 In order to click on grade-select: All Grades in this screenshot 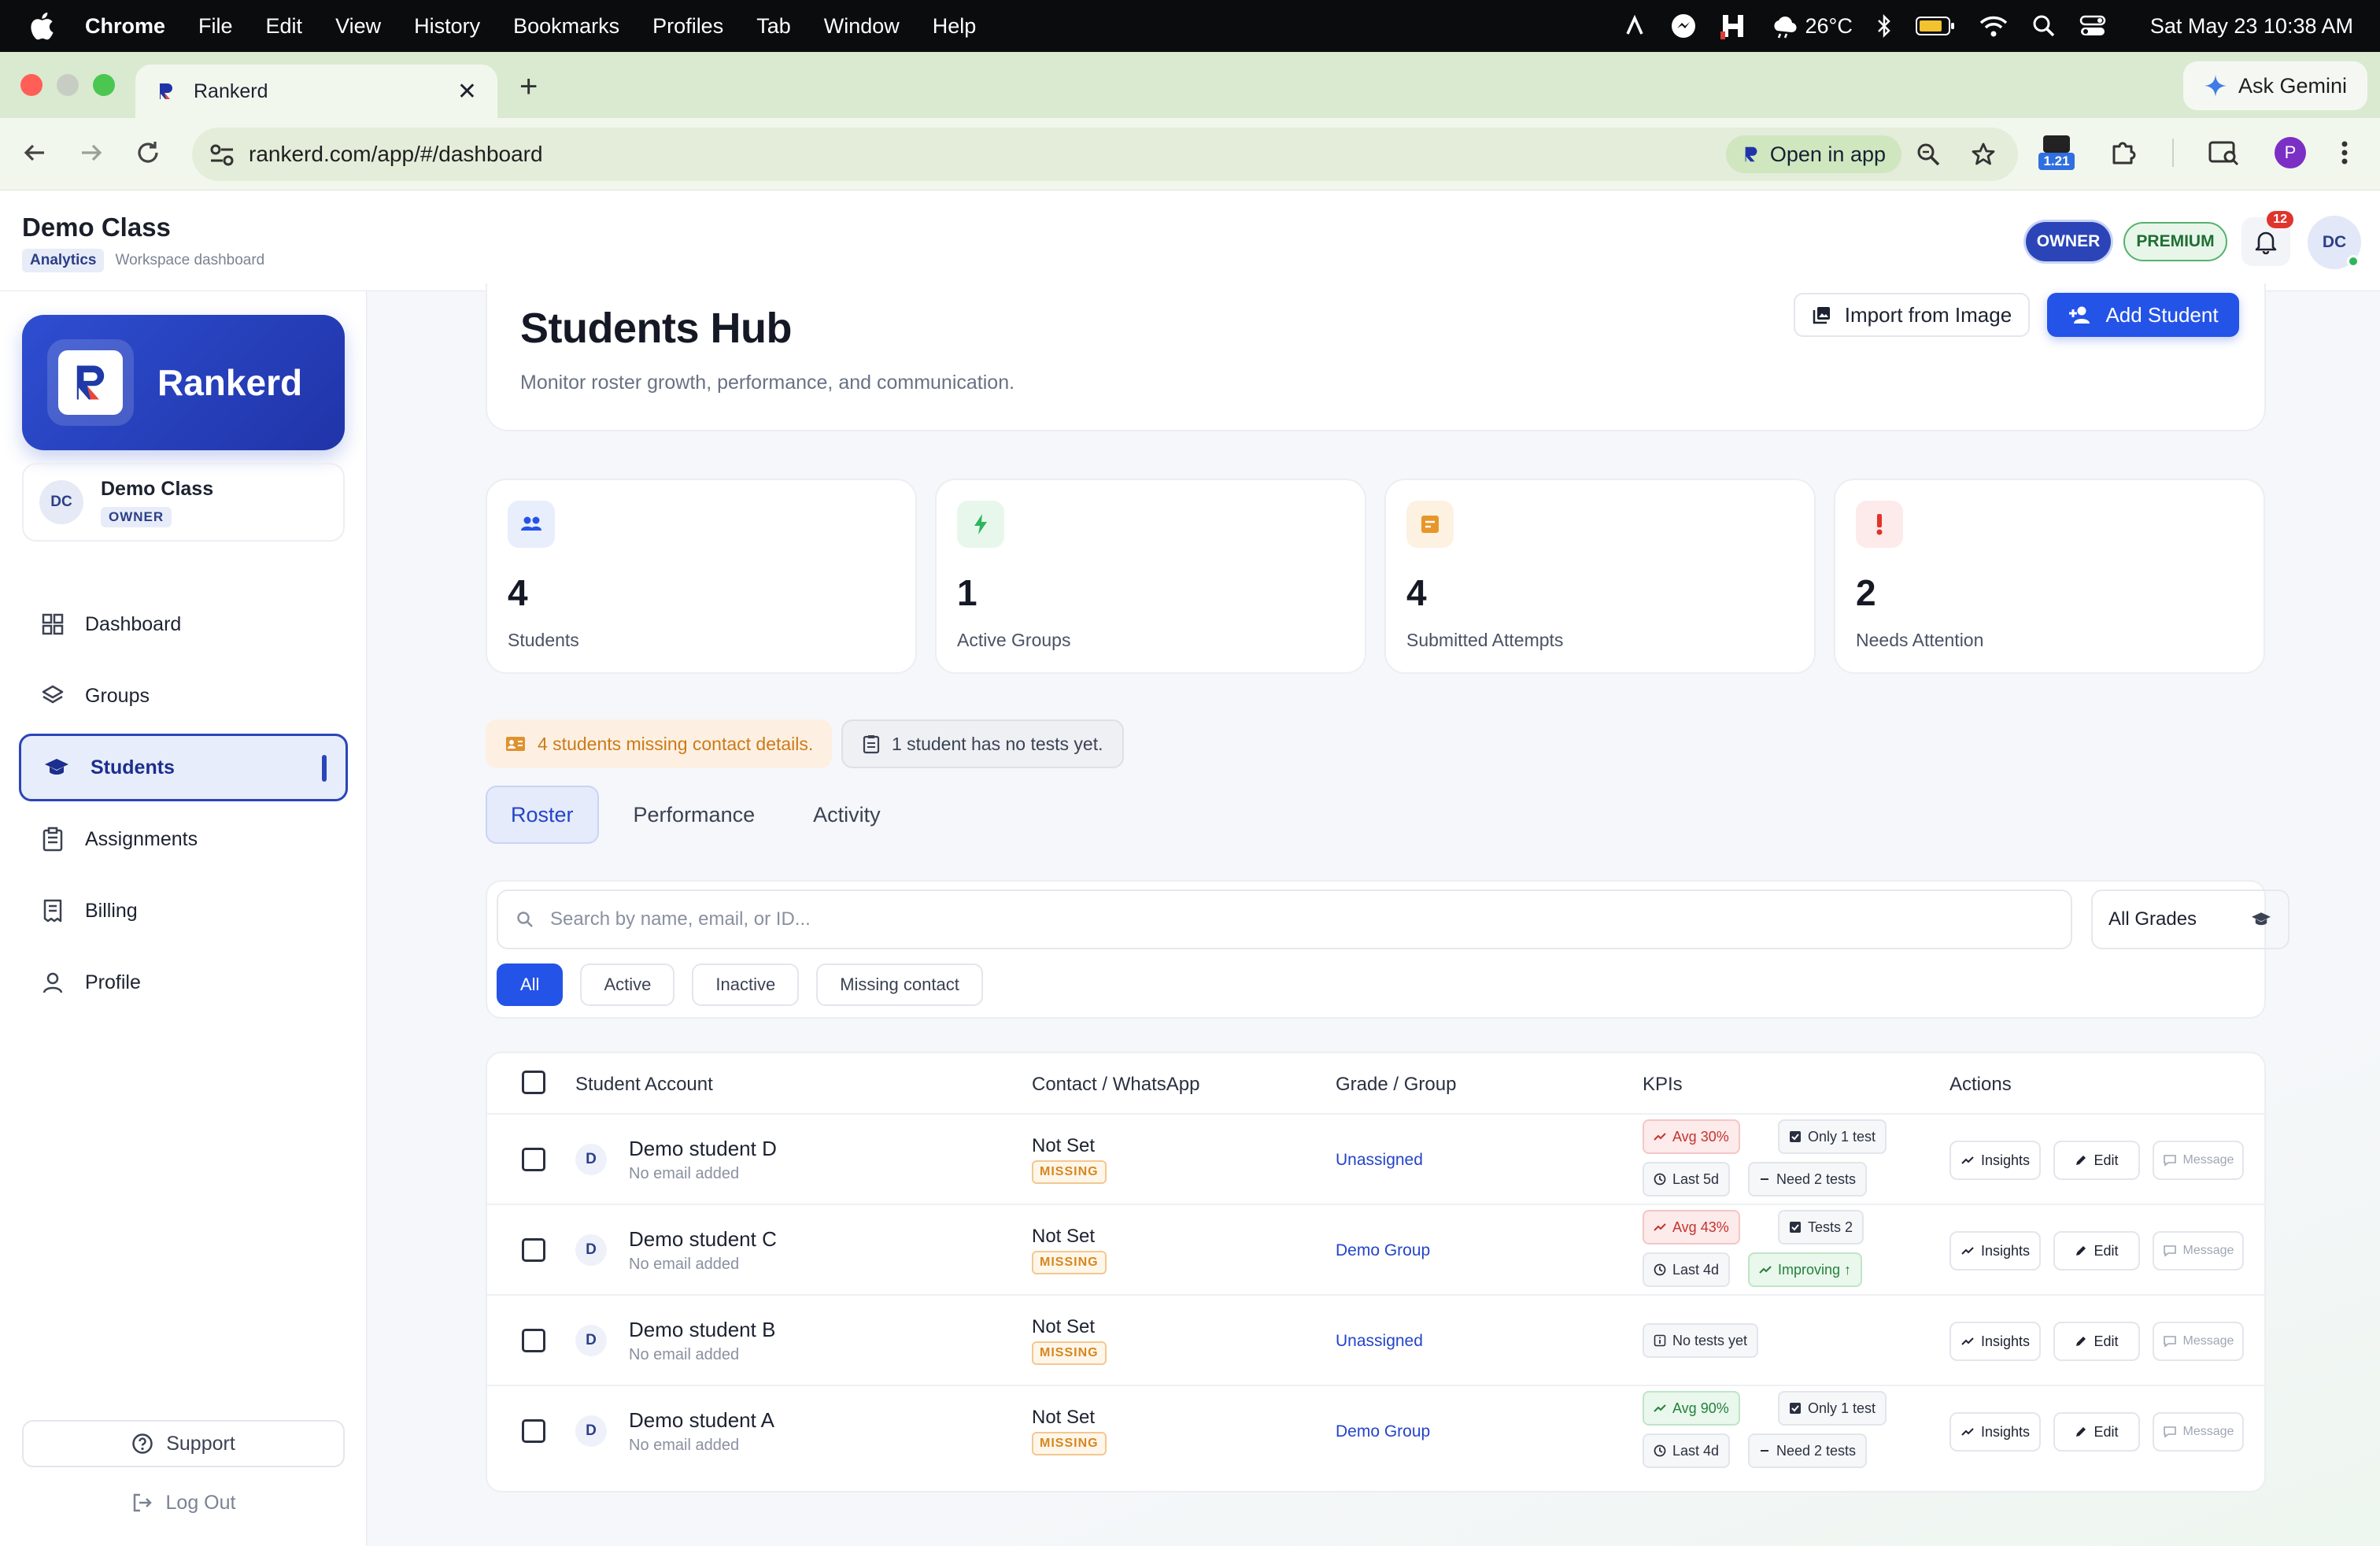, I will do `click(2190, 919)`.